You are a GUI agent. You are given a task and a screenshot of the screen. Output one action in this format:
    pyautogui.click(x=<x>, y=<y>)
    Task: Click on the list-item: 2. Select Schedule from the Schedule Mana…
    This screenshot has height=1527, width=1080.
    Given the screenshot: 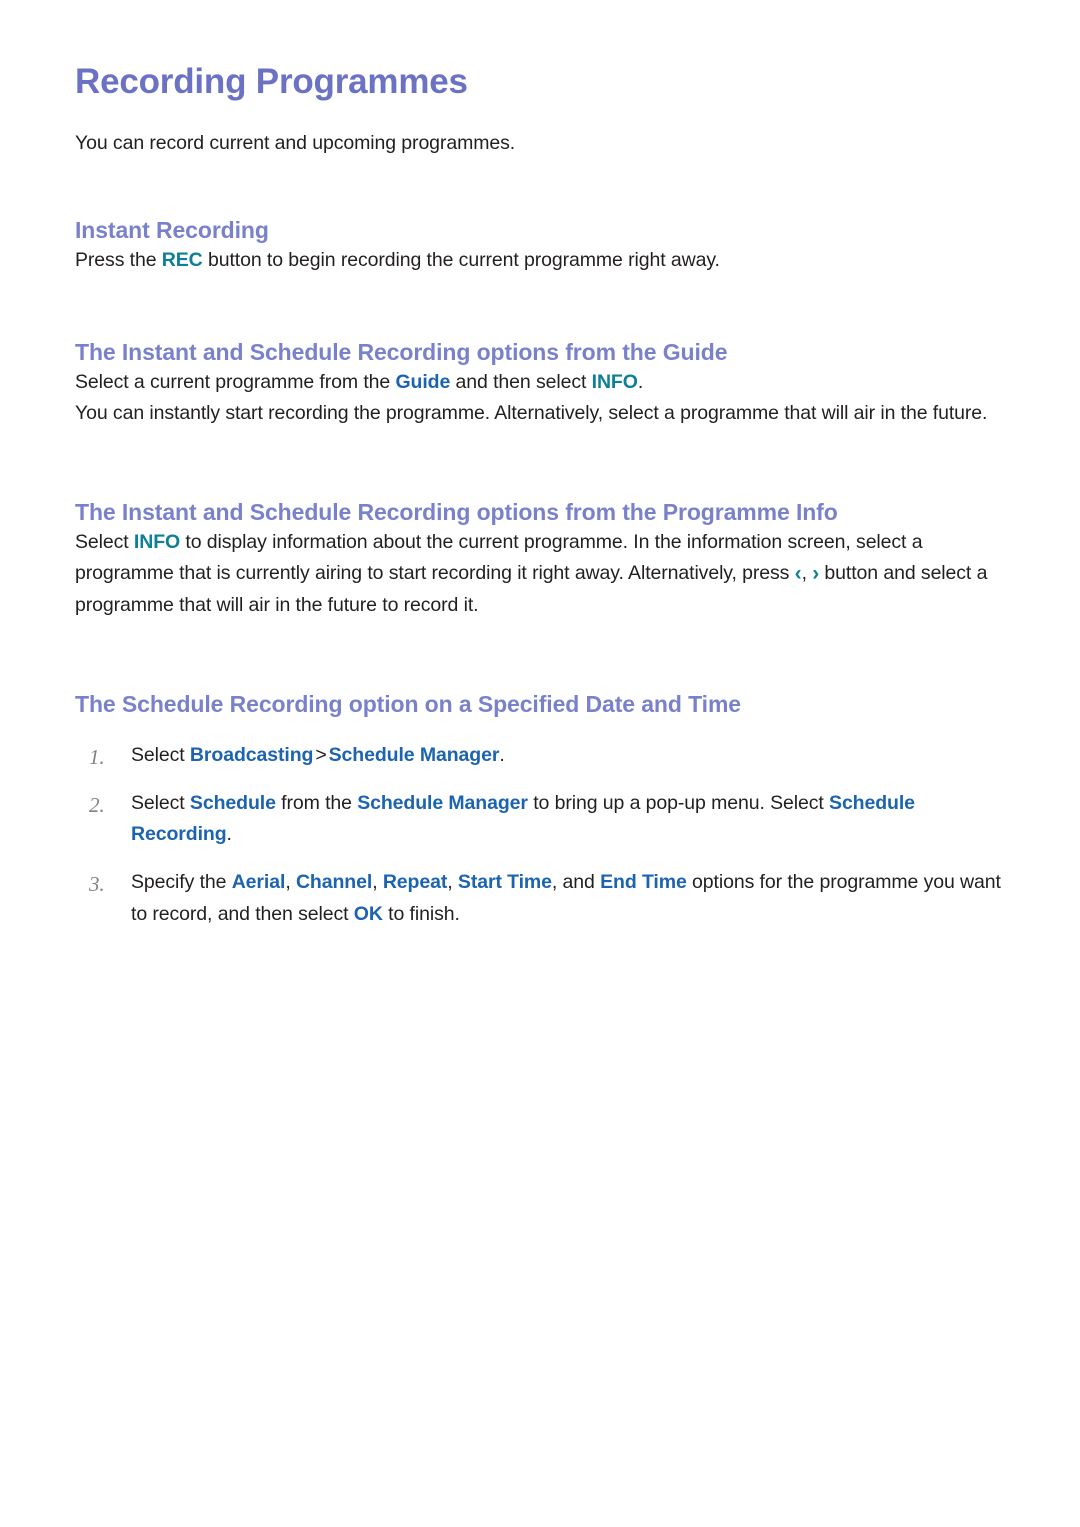 What is the action you would take?
    pyautogui.click(x=546, y=819)
    